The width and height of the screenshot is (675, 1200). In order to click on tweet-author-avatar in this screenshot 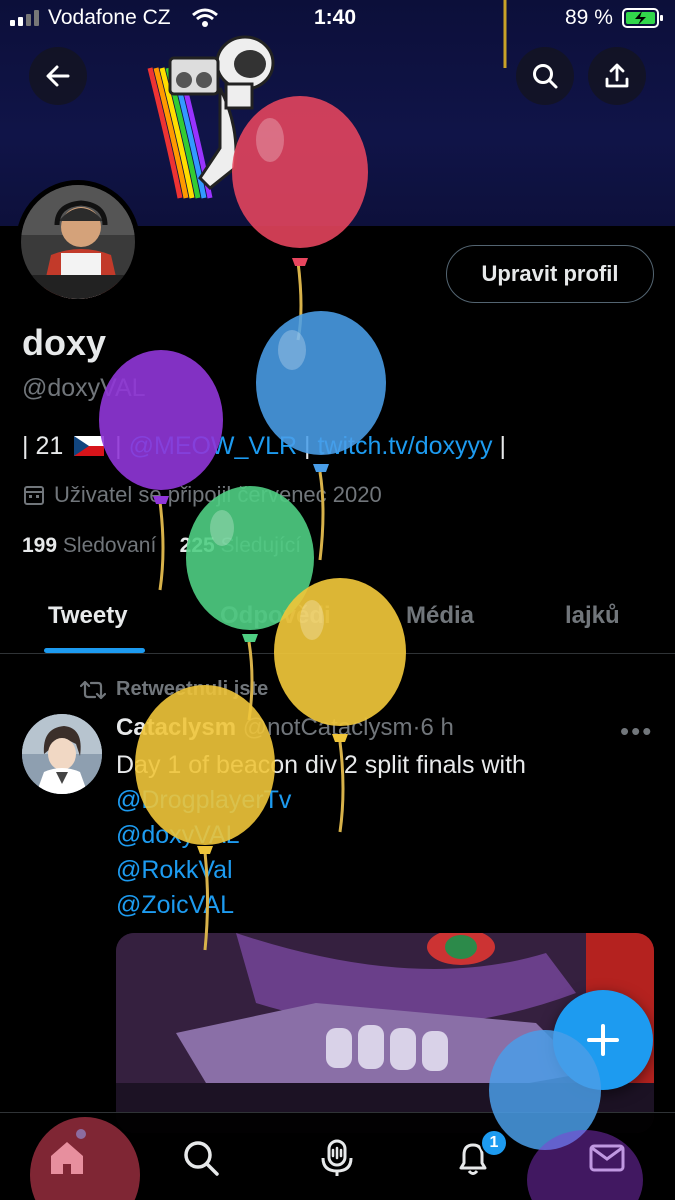, I will do `click(62, 754)`.